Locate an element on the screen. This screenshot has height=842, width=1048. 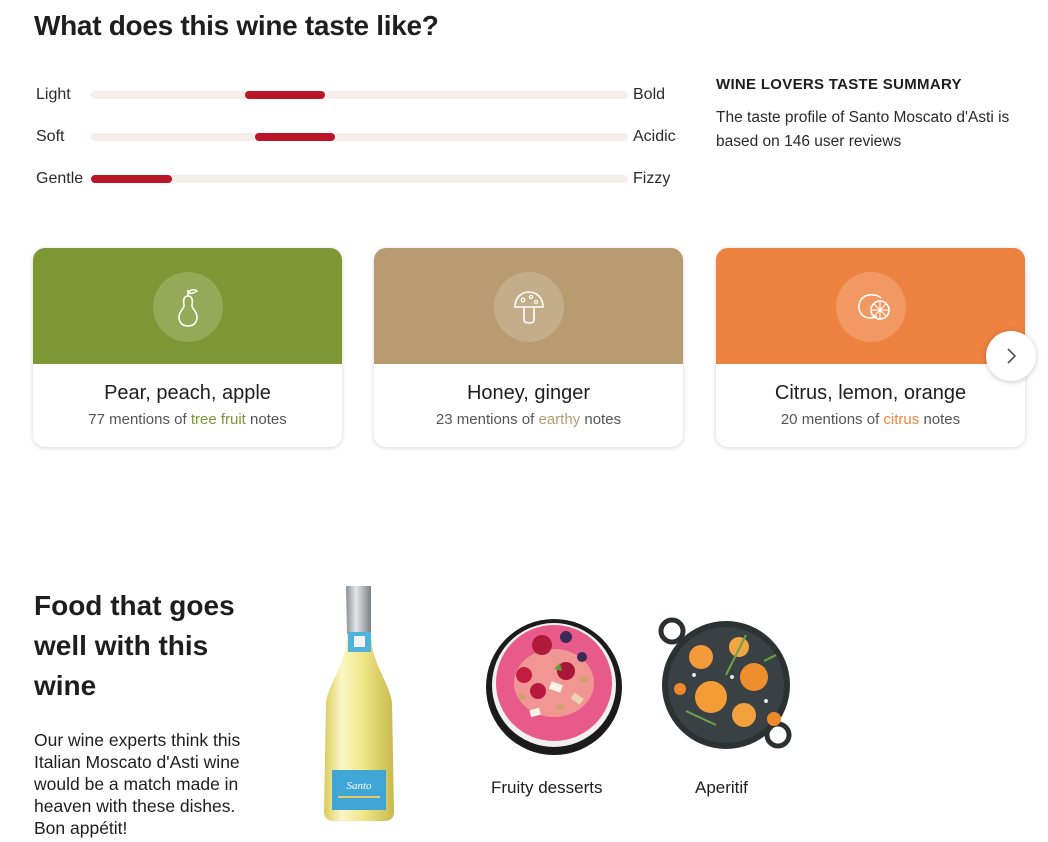
food-heading: Food that goes well with this wine is located at coordinates (134, 645).